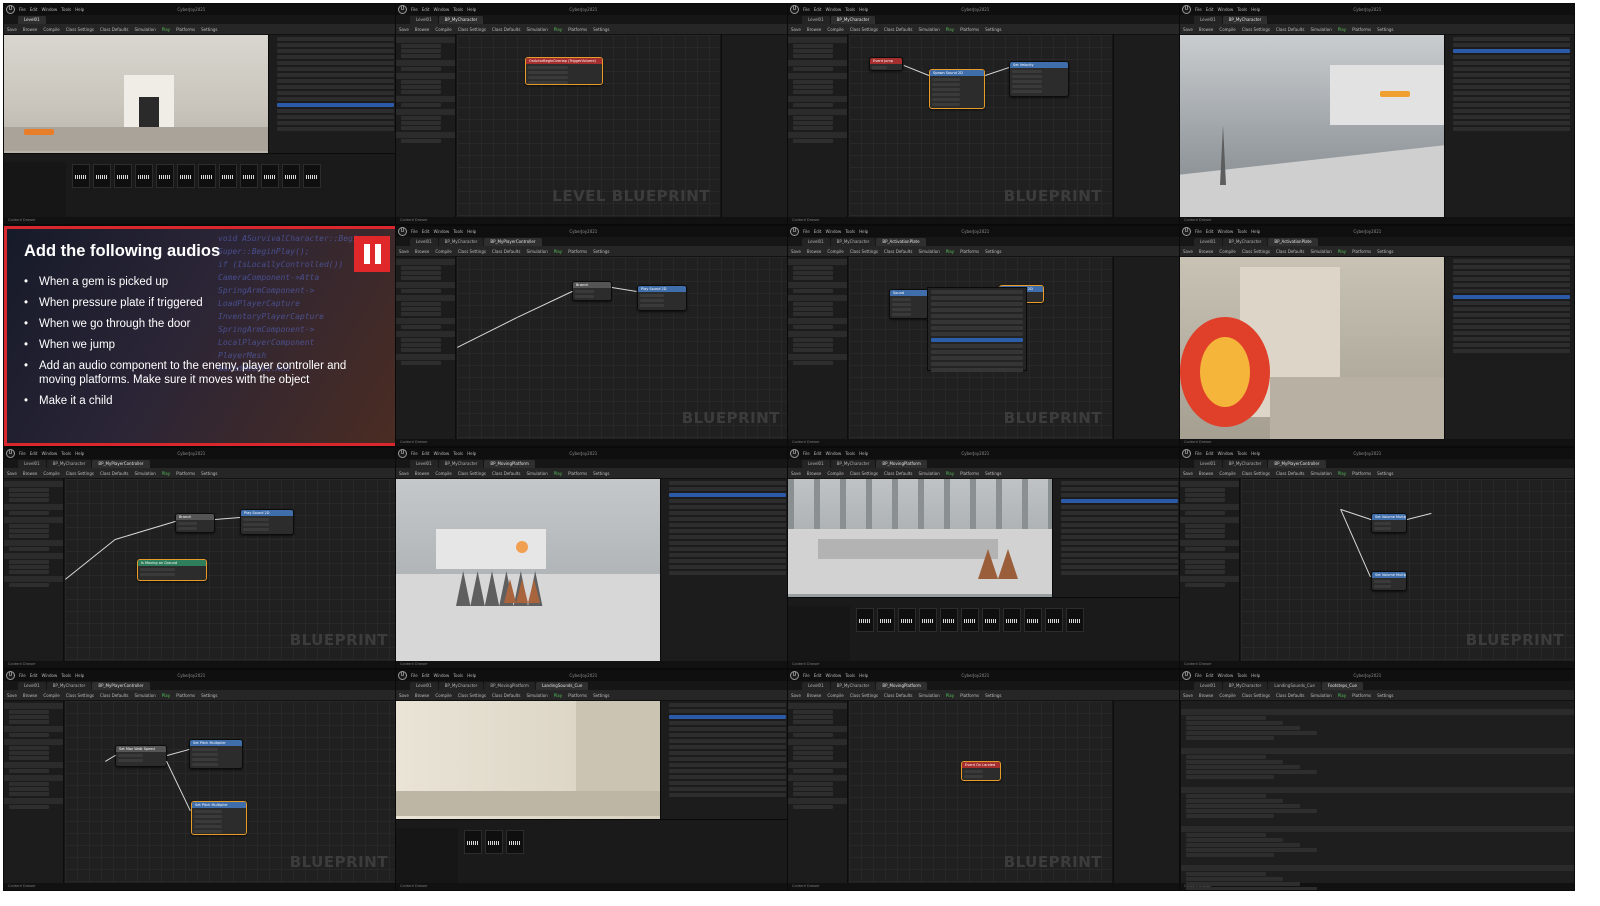 This screenshot has height=906, width=1600. I want to click on graph-node: Play Sound 2D, so click(267, 522).